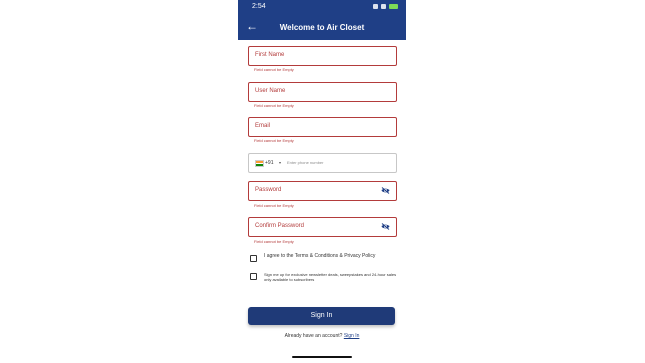  Describe the element at coordinates (253, 258) in the screenshot. I see `terms-checkbox` at that location.